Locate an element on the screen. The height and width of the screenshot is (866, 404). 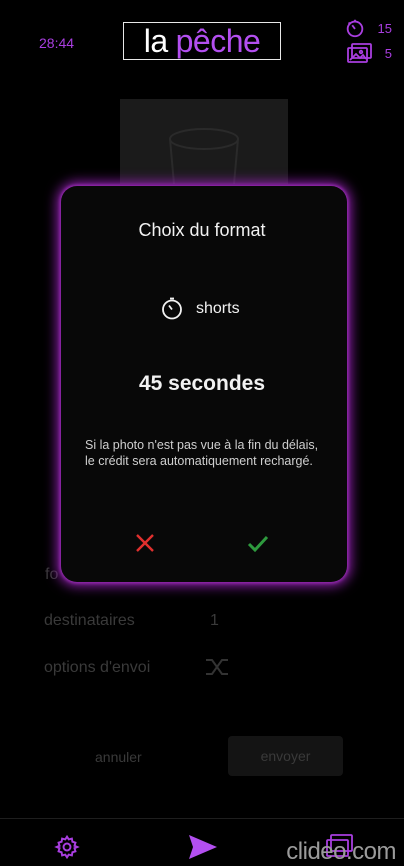
logo-word-2: pêche is located at coordinates (218, 41).